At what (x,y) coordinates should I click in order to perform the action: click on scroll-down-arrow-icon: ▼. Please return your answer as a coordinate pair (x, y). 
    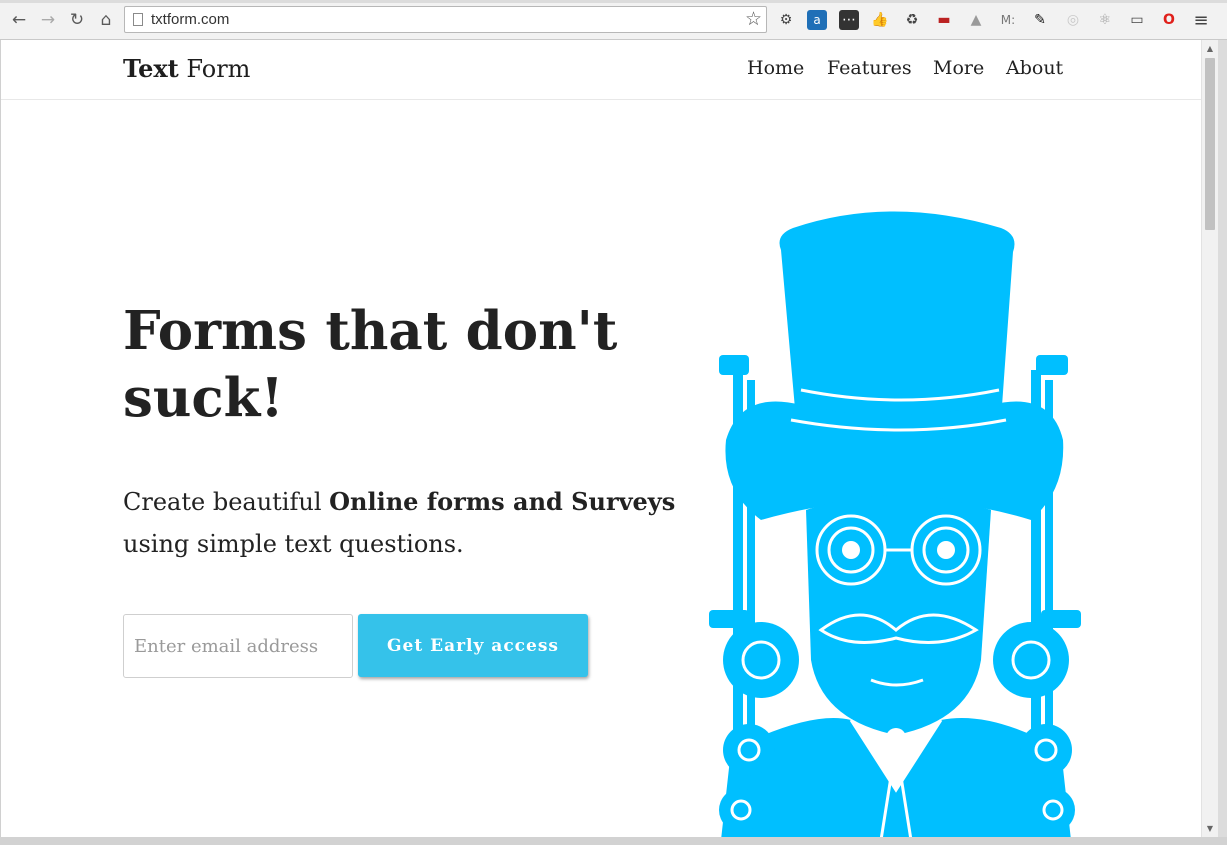
    Looking at the image, I should click on (1210, 828).